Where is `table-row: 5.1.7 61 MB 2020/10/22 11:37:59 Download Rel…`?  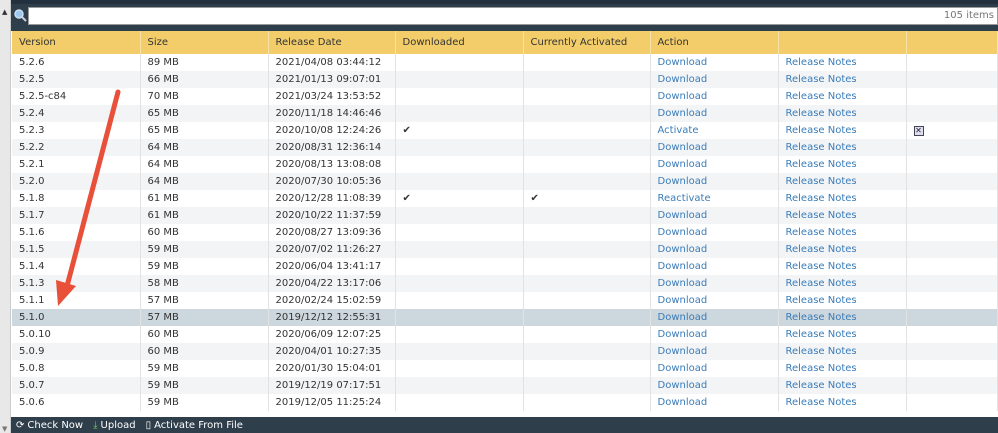
table-row: 5.1.7 61 MB 2020/10/22 11:37:59 Download Rel… is located at coordinates (505, 215).